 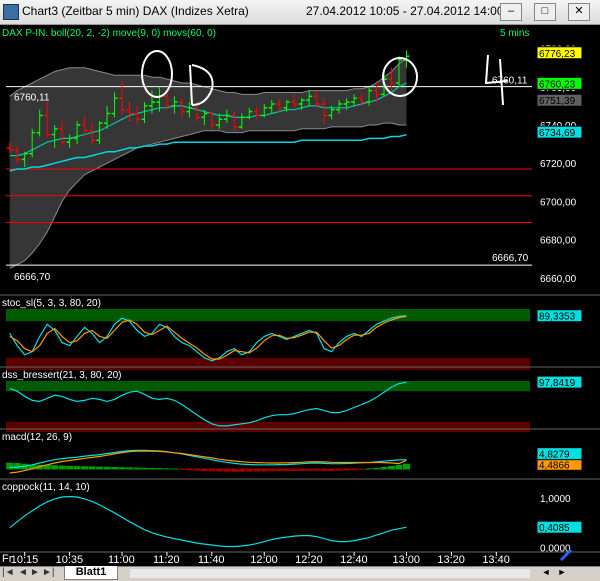 What do you see at coordinates (121, 560) in the screenshot?
I see `x-axis-tick-label: 11:00` at bounding box center [121, 560].